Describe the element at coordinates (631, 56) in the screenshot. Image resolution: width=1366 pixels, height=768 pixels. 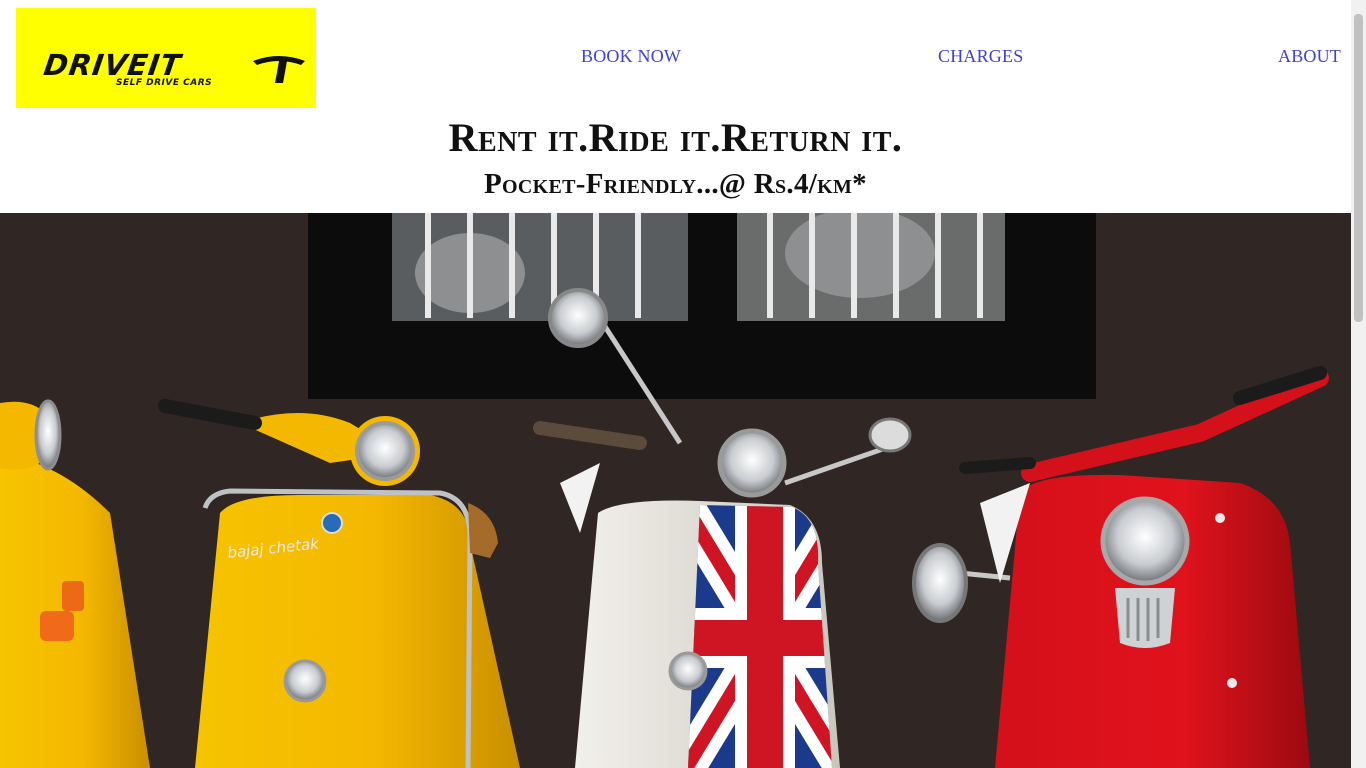
I see `nav-book-now-link: BOOK NOW` at that location.